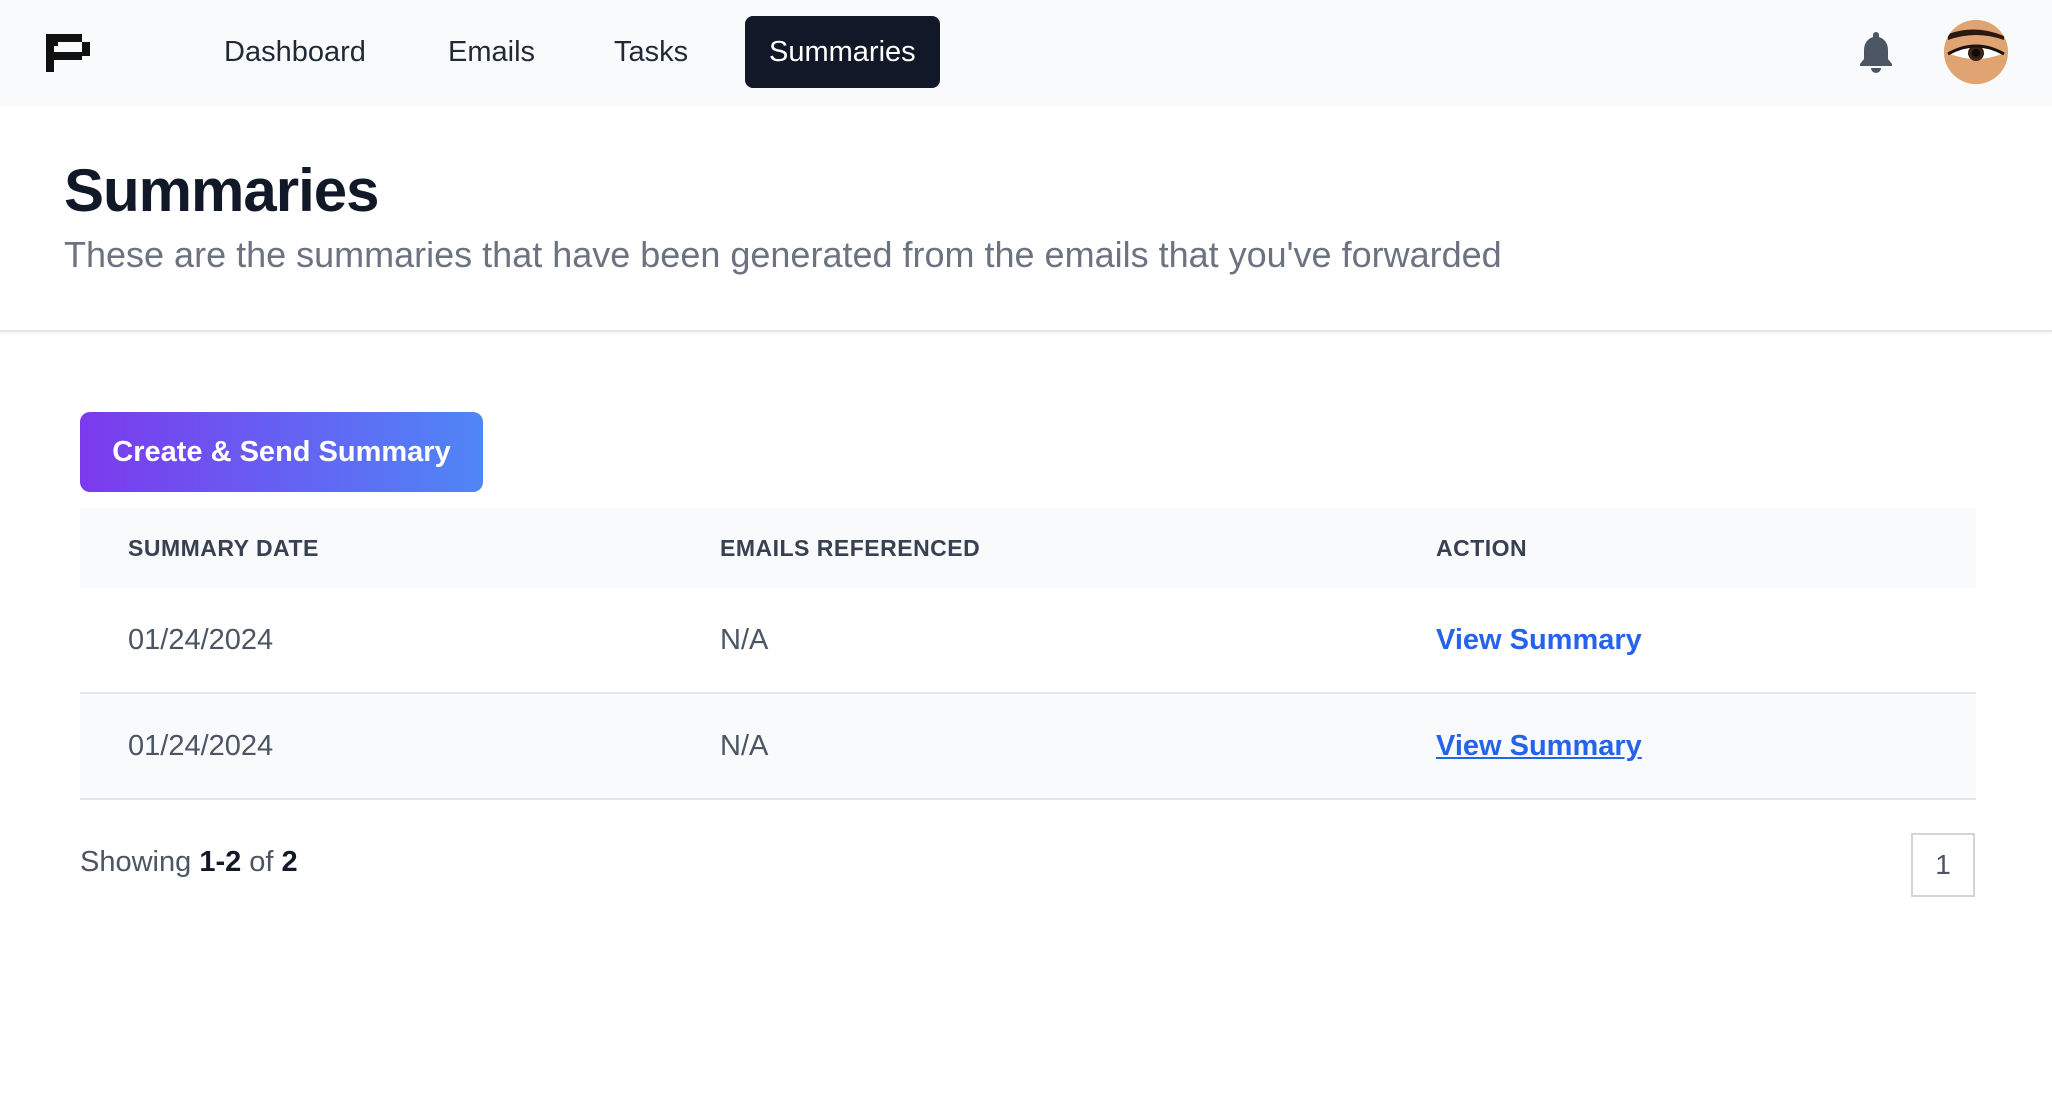  What do you see at coordinates (68, 53) in the screenshot?
I see `p-logo-icon` at bounding box center [68, 53].